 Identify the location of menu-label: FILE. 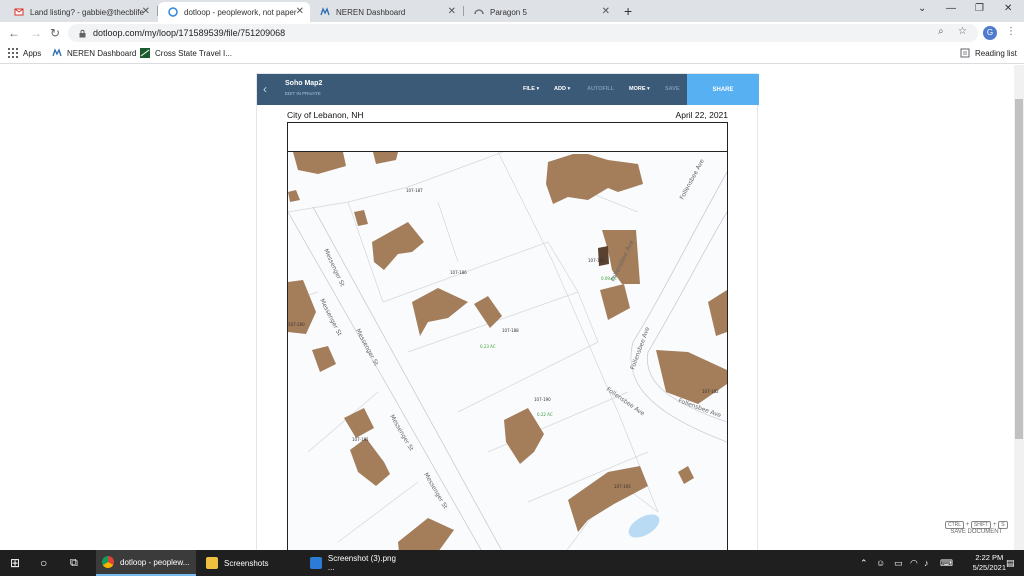
(529, 89).